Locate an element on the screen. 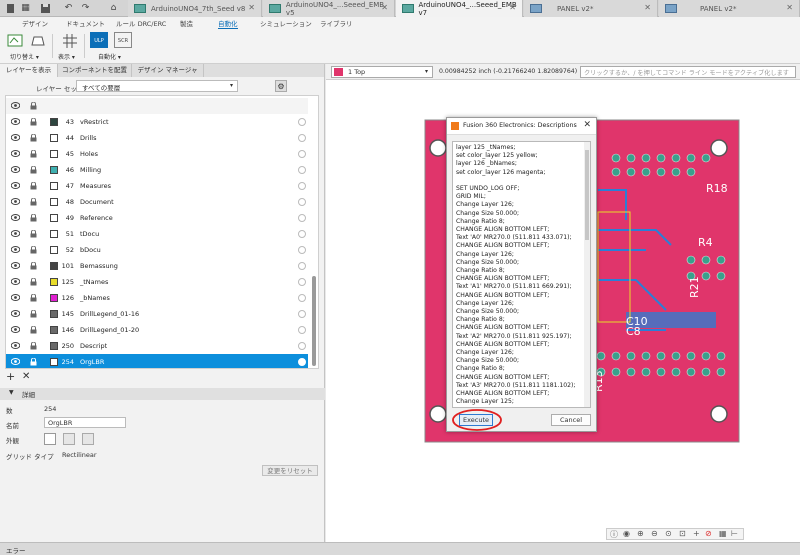 The width and height of the screenshot is (800, 555). layer-row: 51 tDocu is located at coordinates (157, 234).